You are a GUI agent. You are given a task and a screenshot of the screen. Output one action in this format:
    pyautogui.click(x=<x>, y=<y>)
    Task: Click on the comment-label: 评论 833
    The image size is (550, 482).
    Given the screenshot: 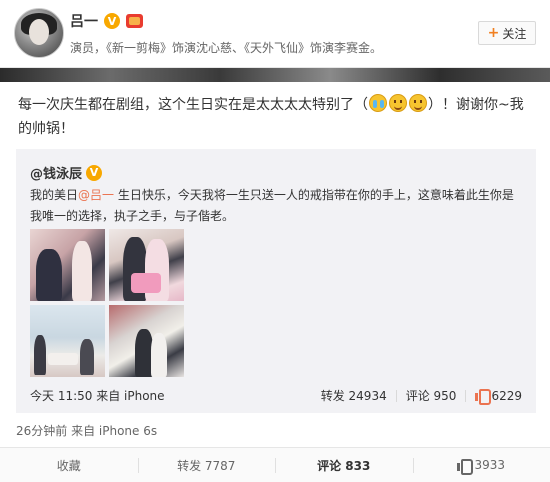 What is the action you would take?
    pyautogui.click(x=344, y=465)
    